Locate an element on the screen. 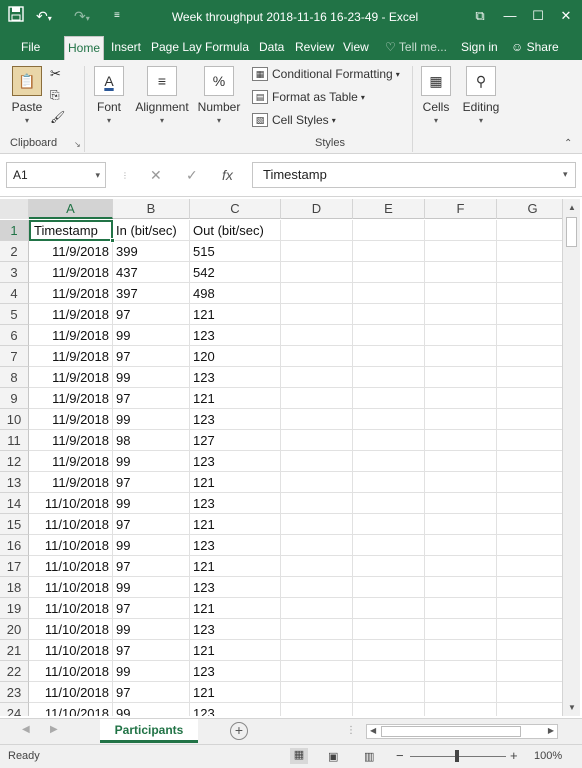  column-header: D is located at coordinates (317, 209).